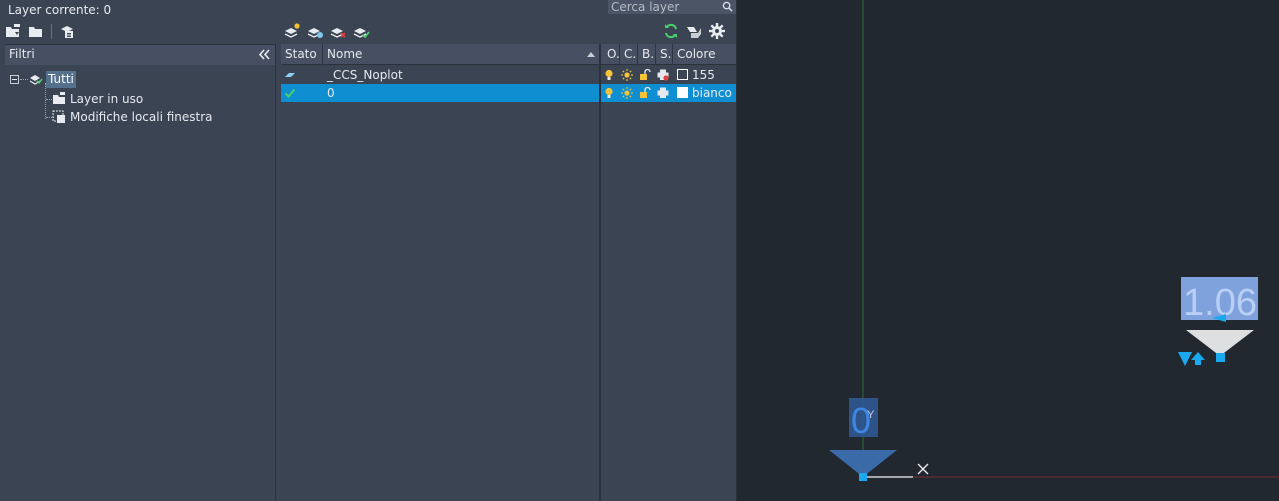 This screenshot has height=501, width=1279. I want to click on search-placeholder: Cerca layer, so click(645, 7).